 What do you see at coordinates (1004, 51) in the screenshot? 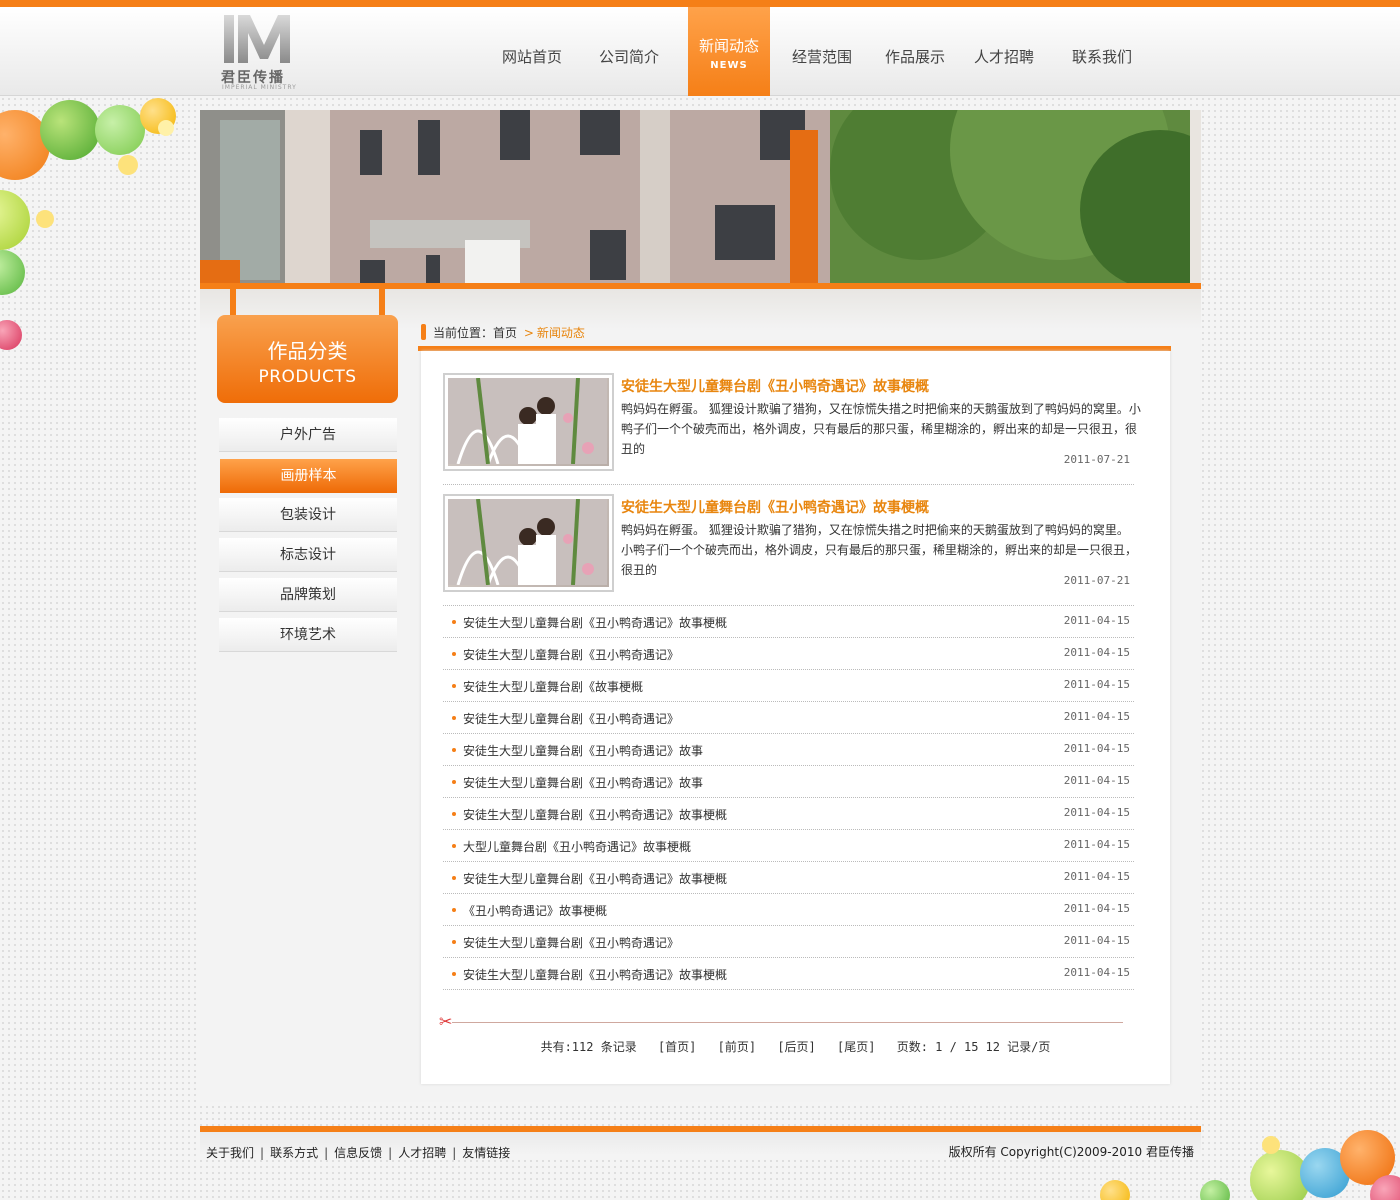
I see `nav-jobs: 人才招聘` at bounding box center [1004, 51].